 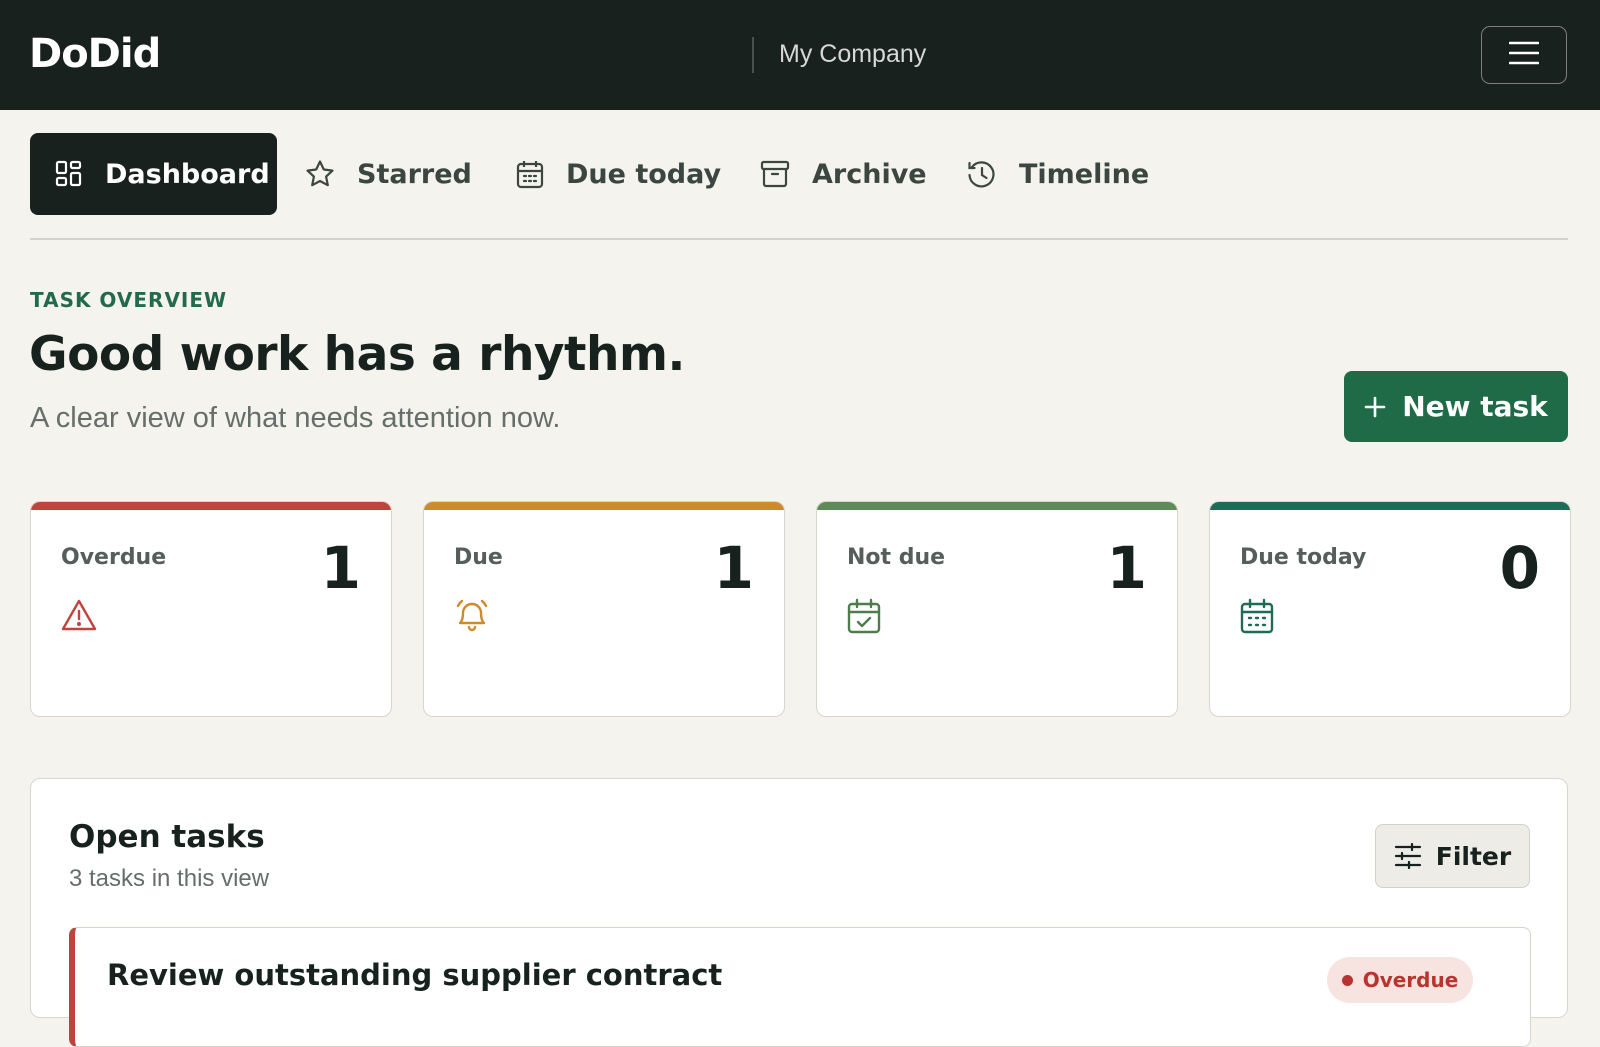 I want to click on new-task-button: New task, so click(x=1456, y=406).